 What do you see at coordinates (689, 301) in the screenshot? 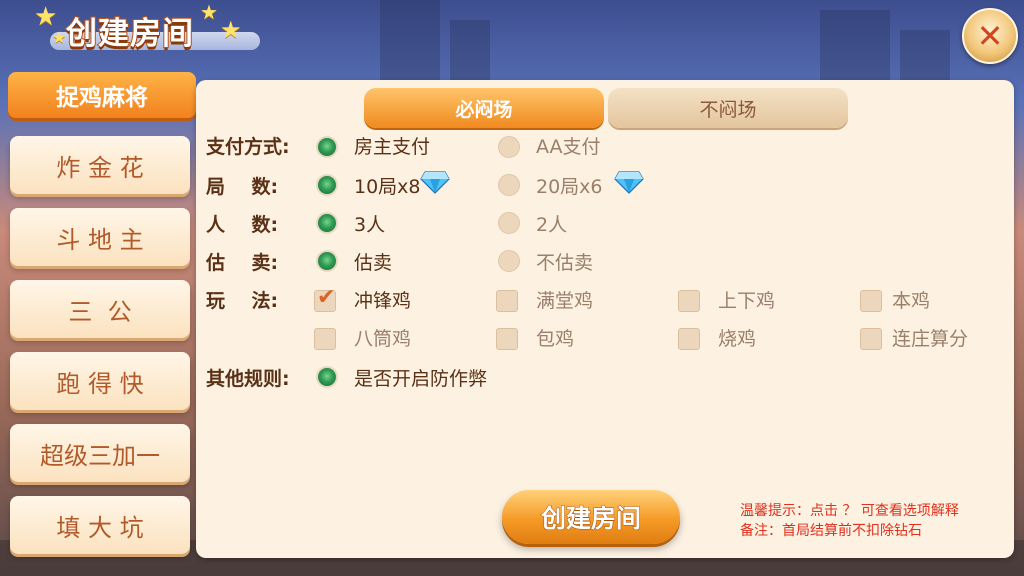
I see `rule-shangxiaji-checkbox` at bounding box center [689, 301].